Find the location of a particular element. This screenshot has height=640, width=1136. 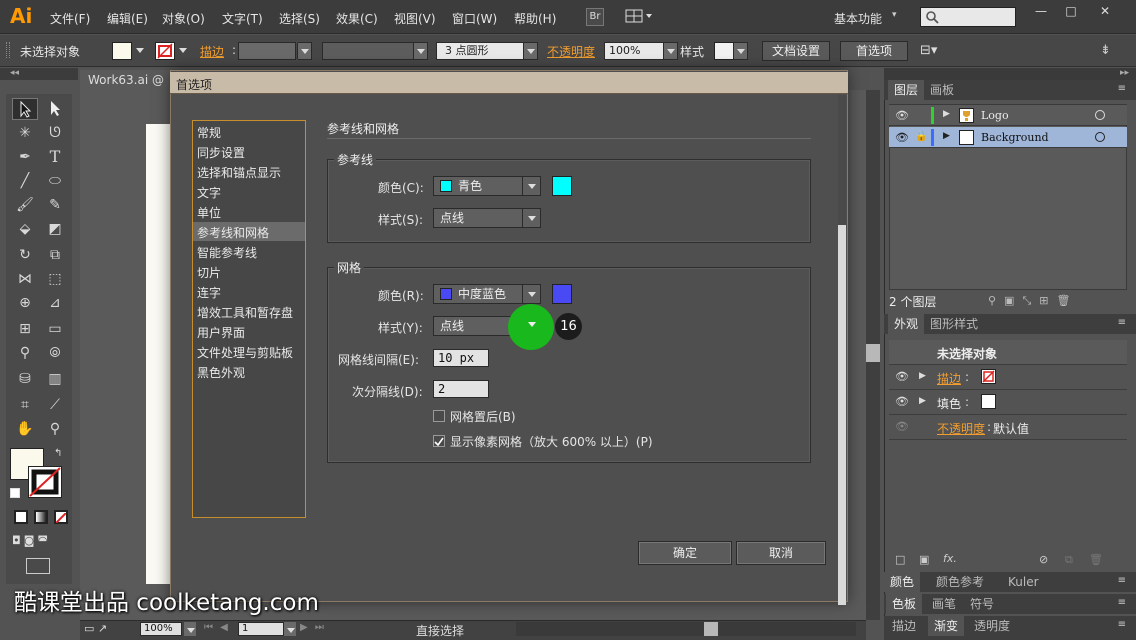

expand-icon: ▸▸ is located at coordinates (1124, 73).